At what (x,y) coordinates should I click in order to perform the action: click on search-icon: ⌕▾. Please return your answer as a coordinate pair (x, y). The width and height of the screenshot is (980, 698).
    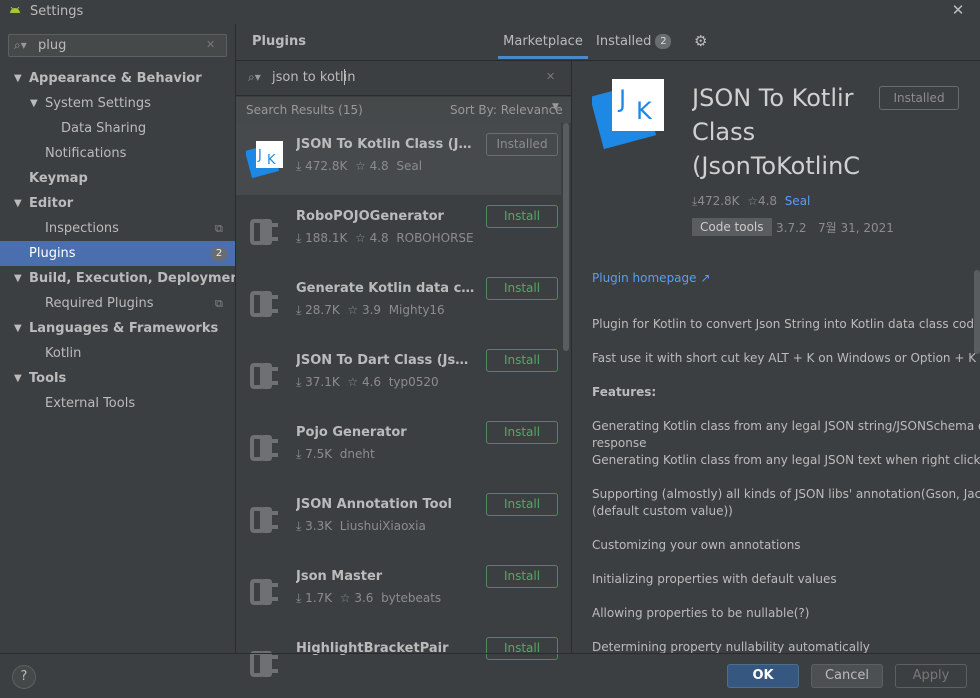
    Looking at the image, I should click on (20, 45).